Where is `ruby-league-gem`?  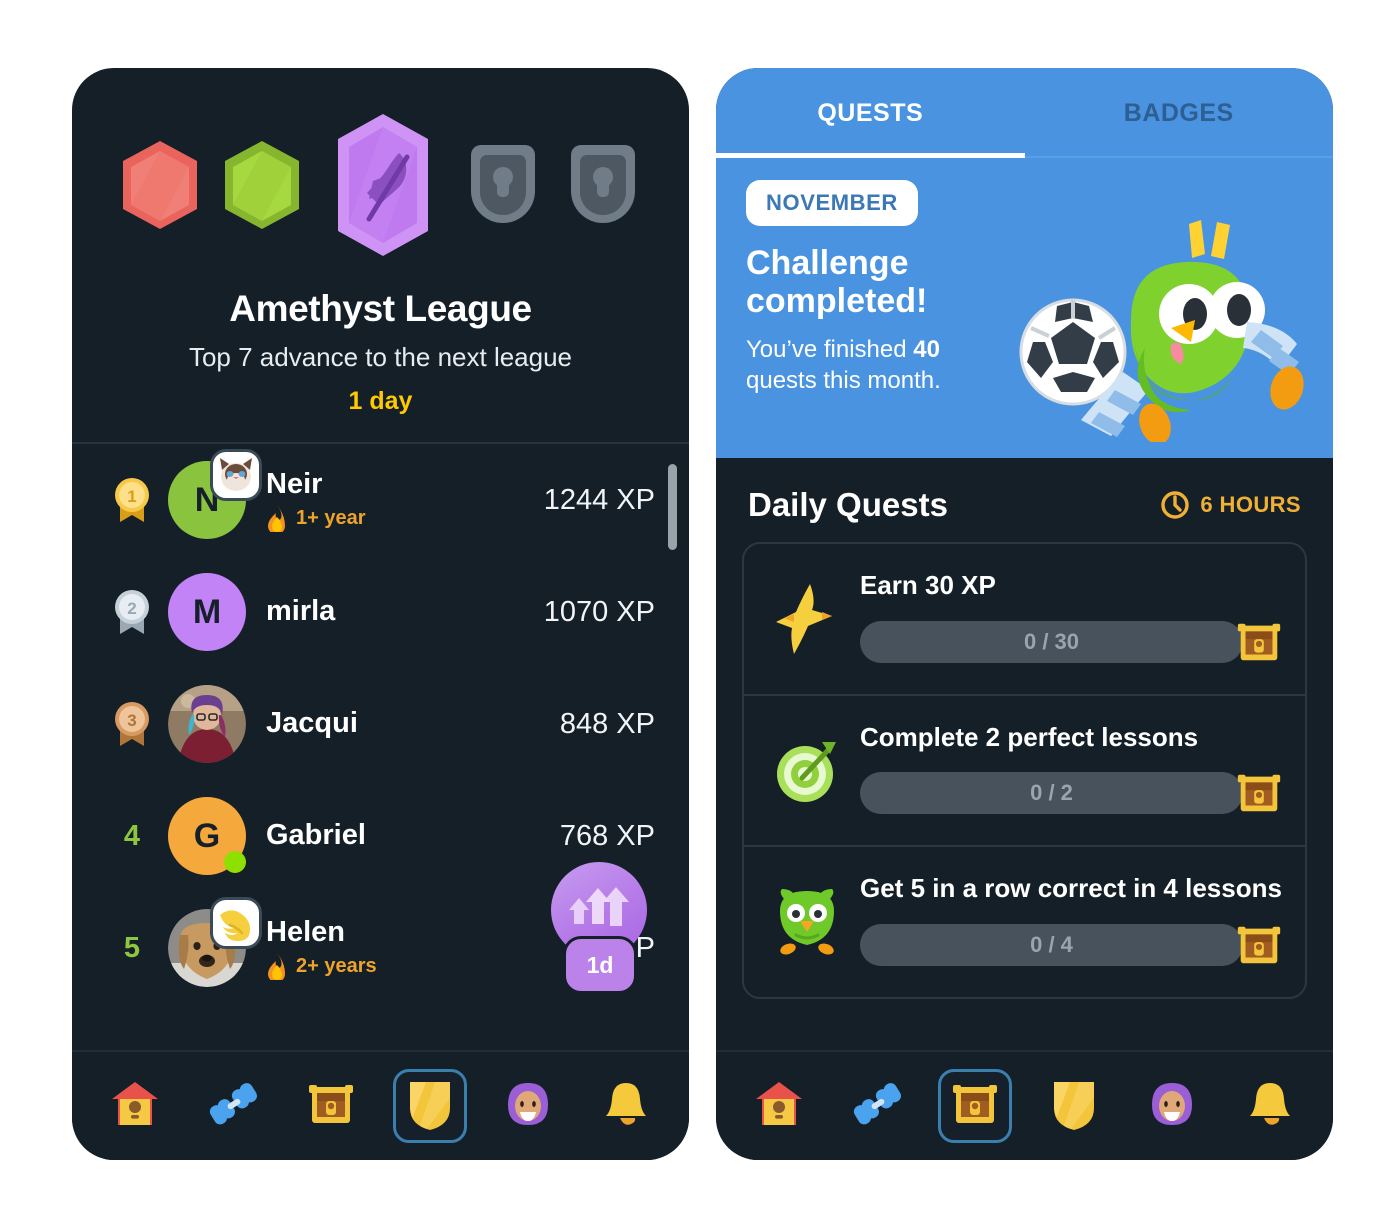
ruby-league-gem is located at coordinates (160, 187).